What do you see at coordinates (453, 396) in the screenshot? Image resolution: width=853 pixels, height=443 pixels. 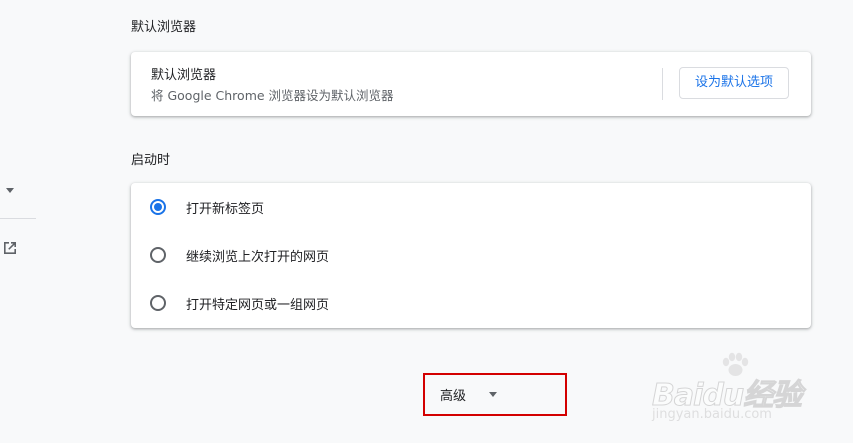 I see `advanced-label: 高级` at bounding box center [453, 396].